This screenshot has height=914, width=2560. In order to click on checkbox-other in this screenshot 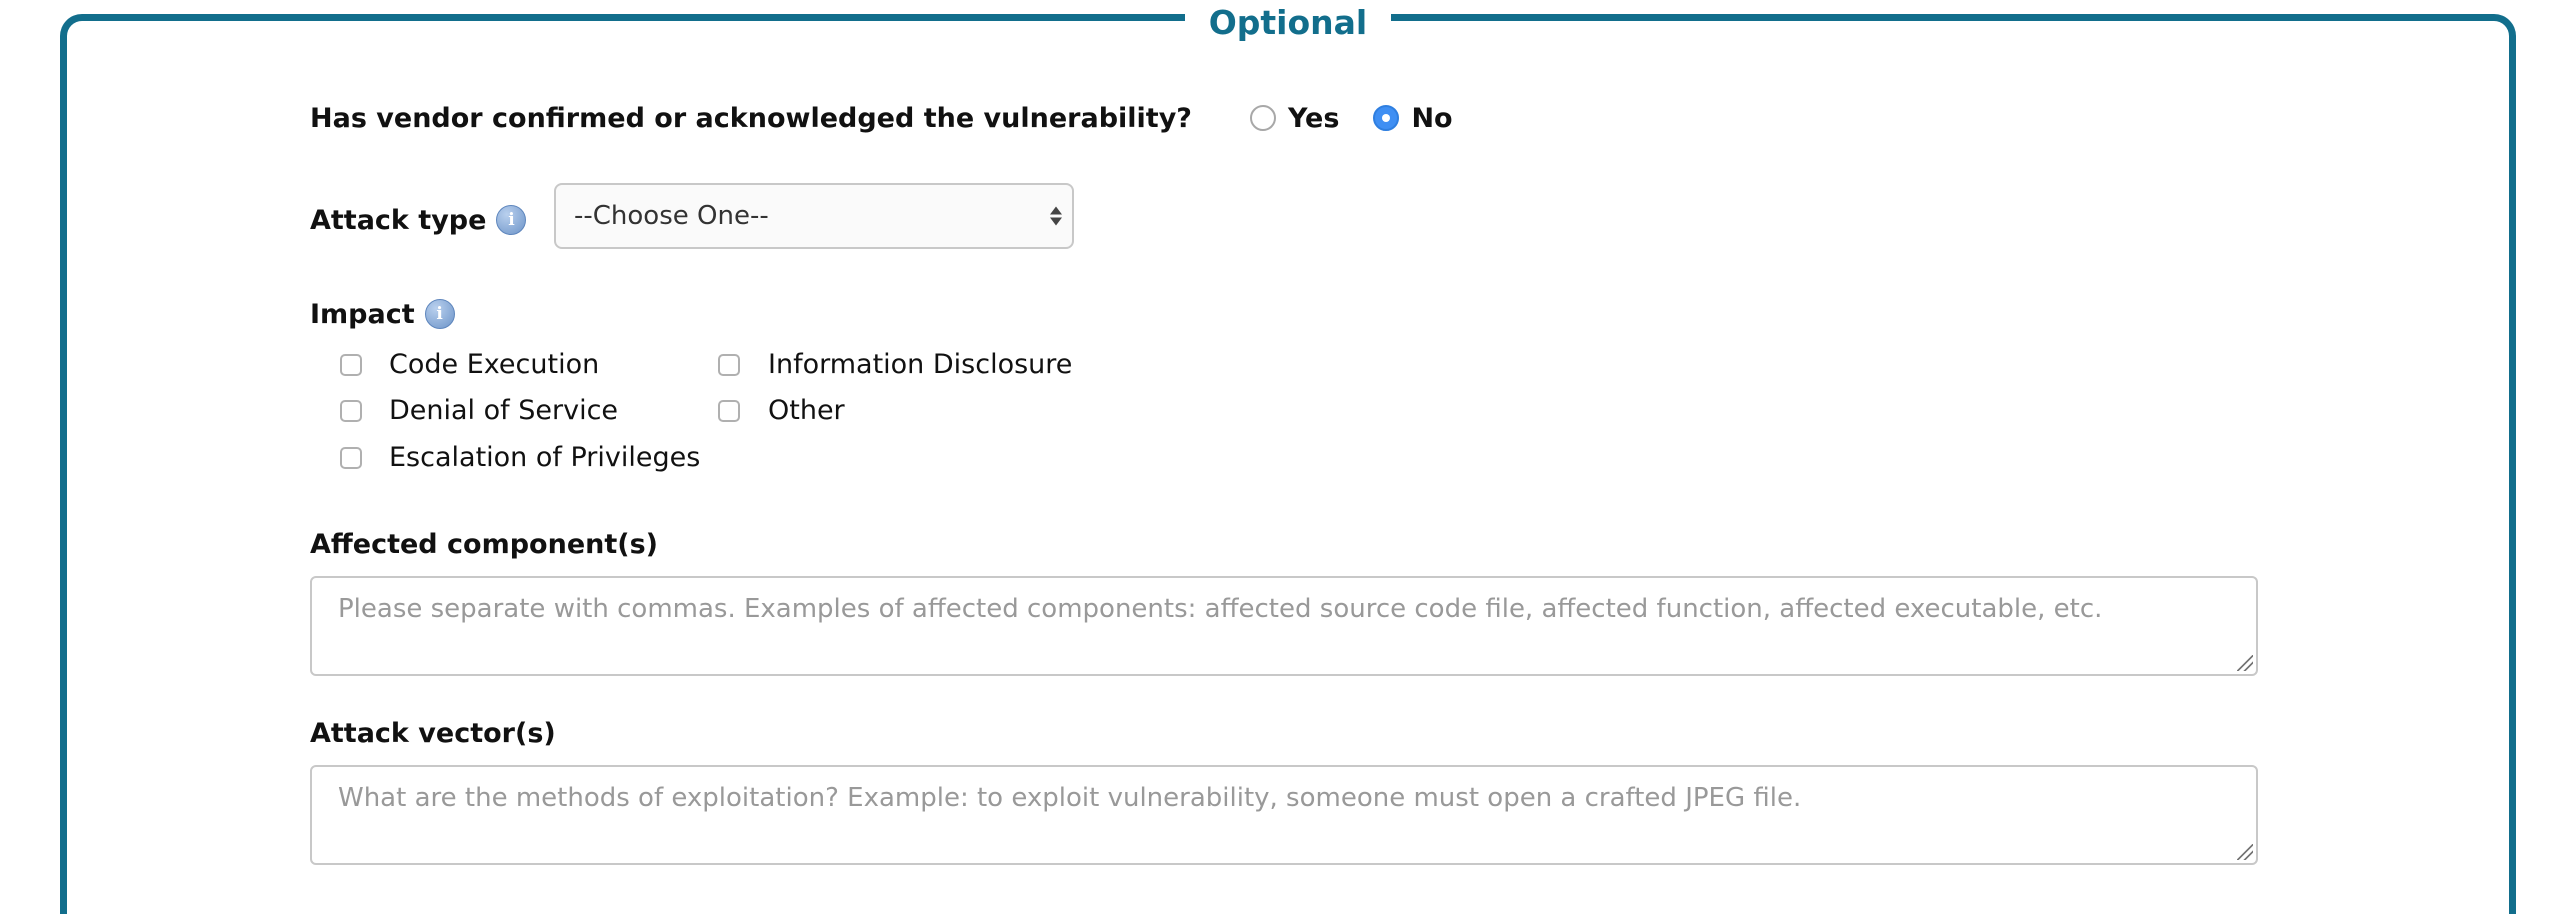, I will do `click(729, 411)`.